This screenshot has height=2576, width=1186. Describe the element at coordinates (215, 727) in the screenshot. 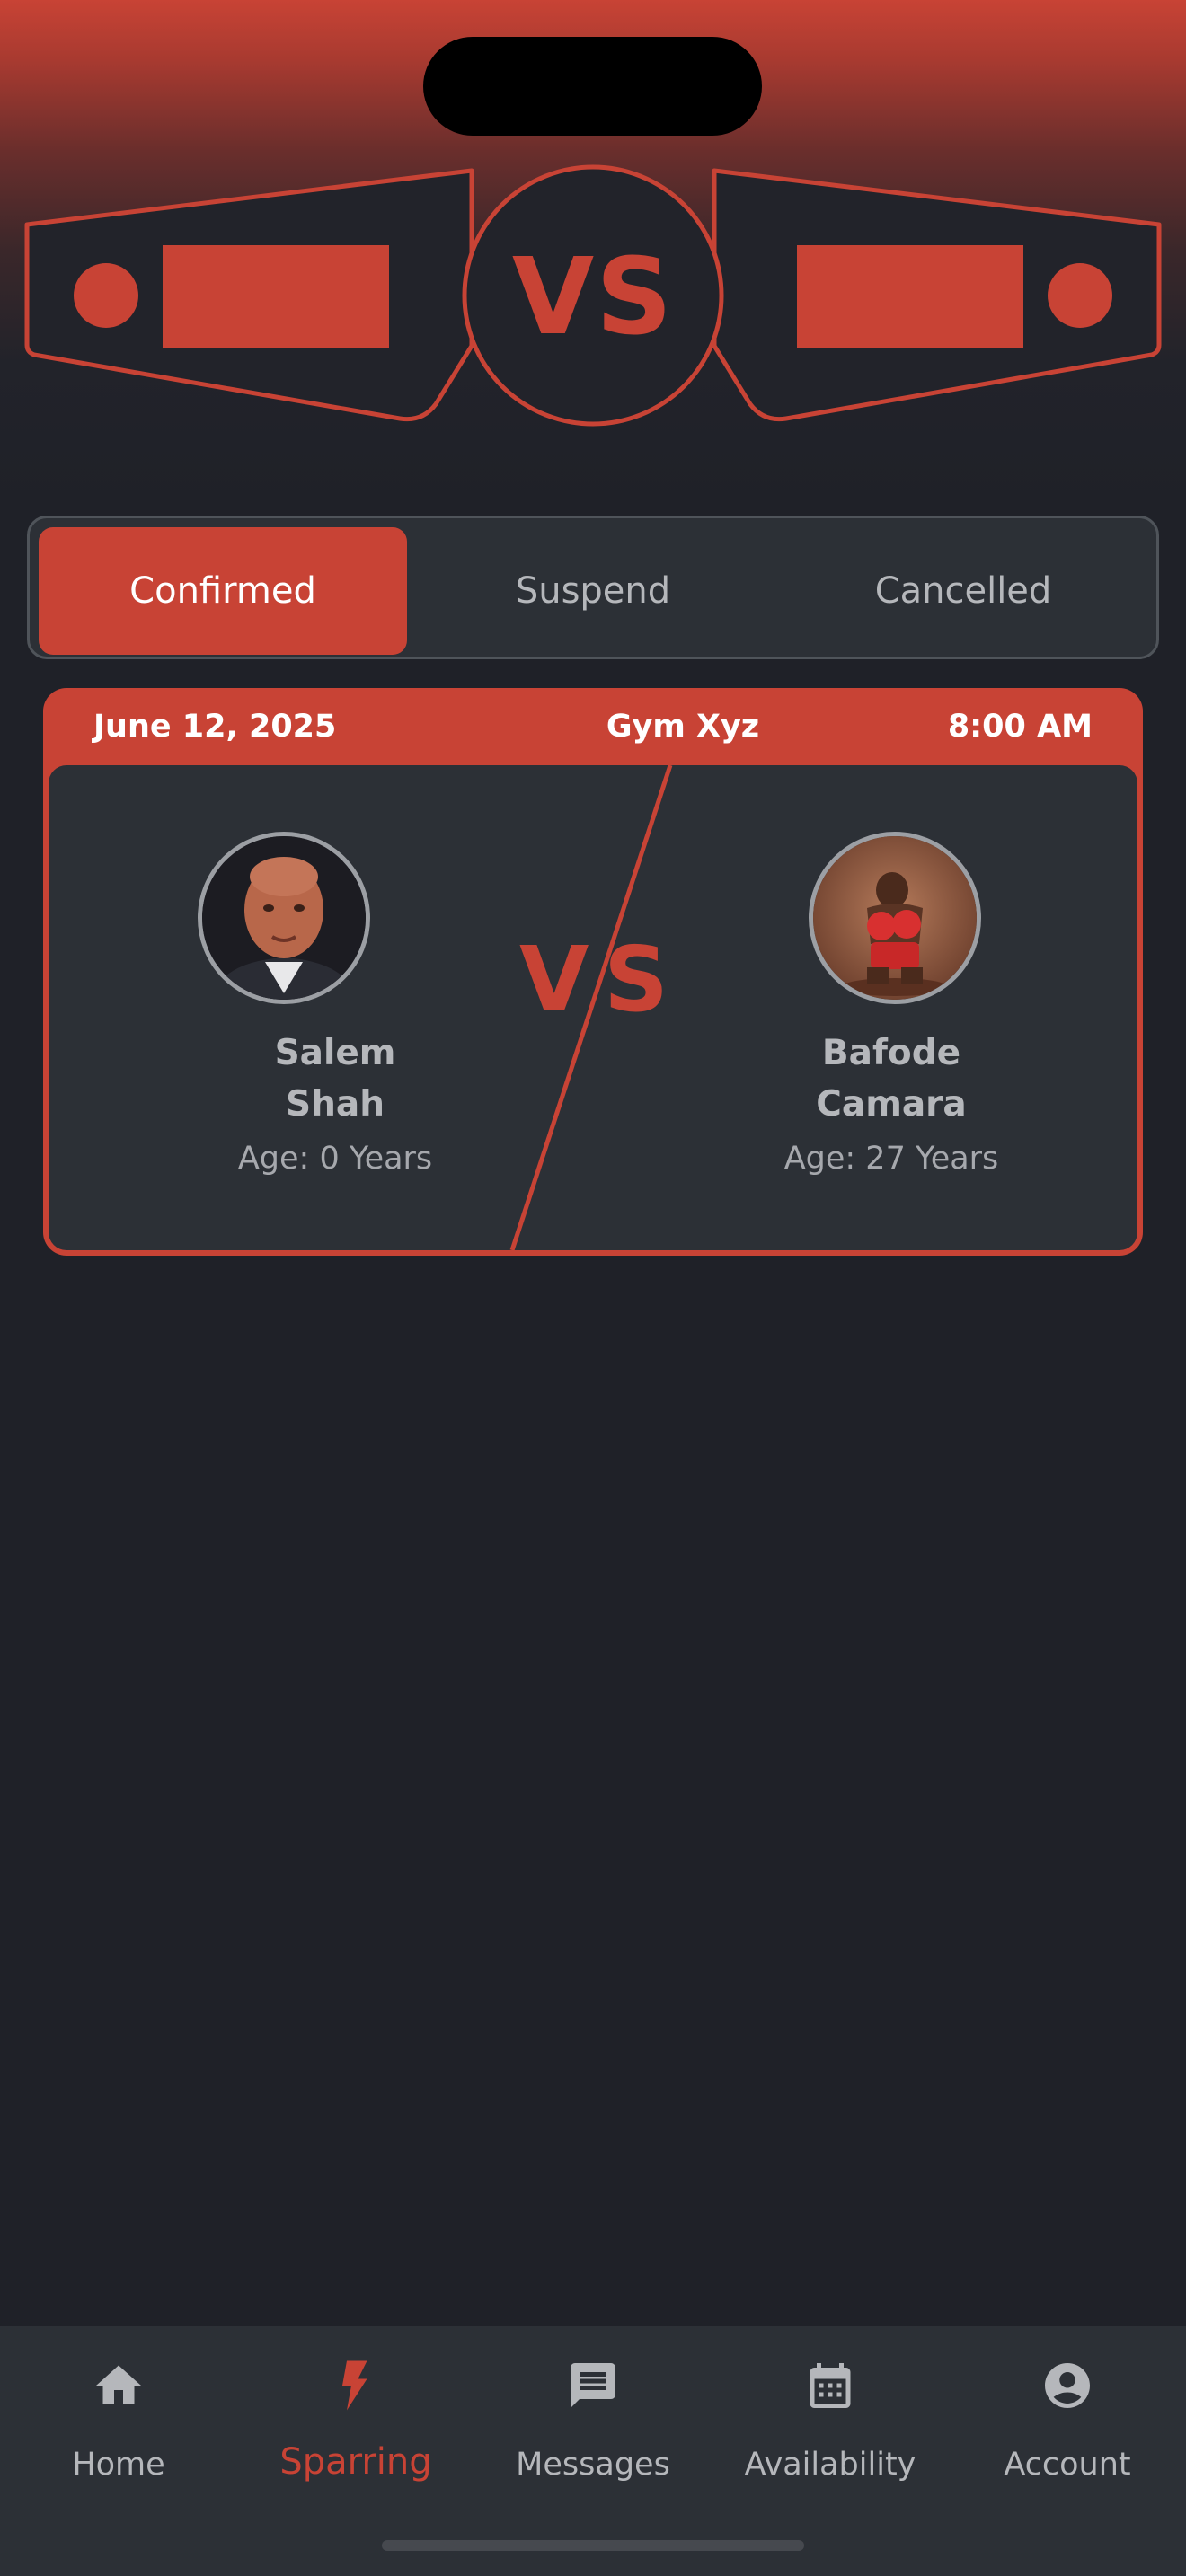

I see `match-date: June 12, 2025` at that location.